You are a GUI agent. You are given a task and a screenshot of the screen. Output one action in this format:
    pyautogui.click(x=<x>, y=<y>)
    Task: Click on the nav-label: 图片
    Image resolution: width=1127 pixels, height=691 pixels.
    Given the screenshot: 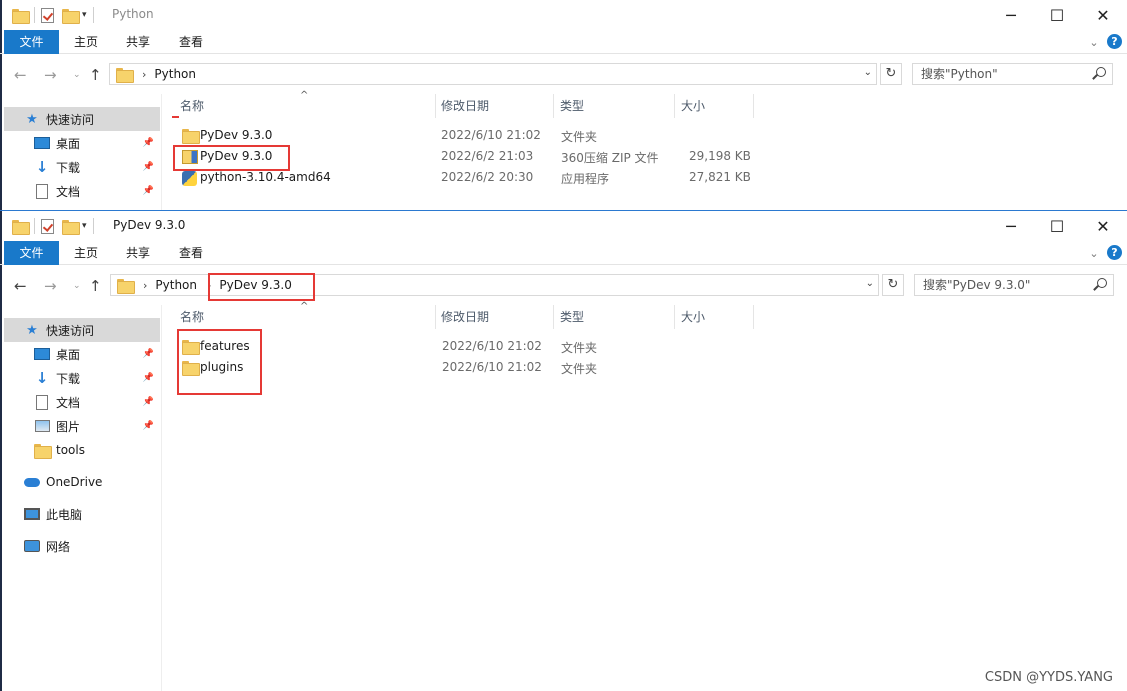 What is the action you would take?
    pyautogui.click(x=68, y=426)
    